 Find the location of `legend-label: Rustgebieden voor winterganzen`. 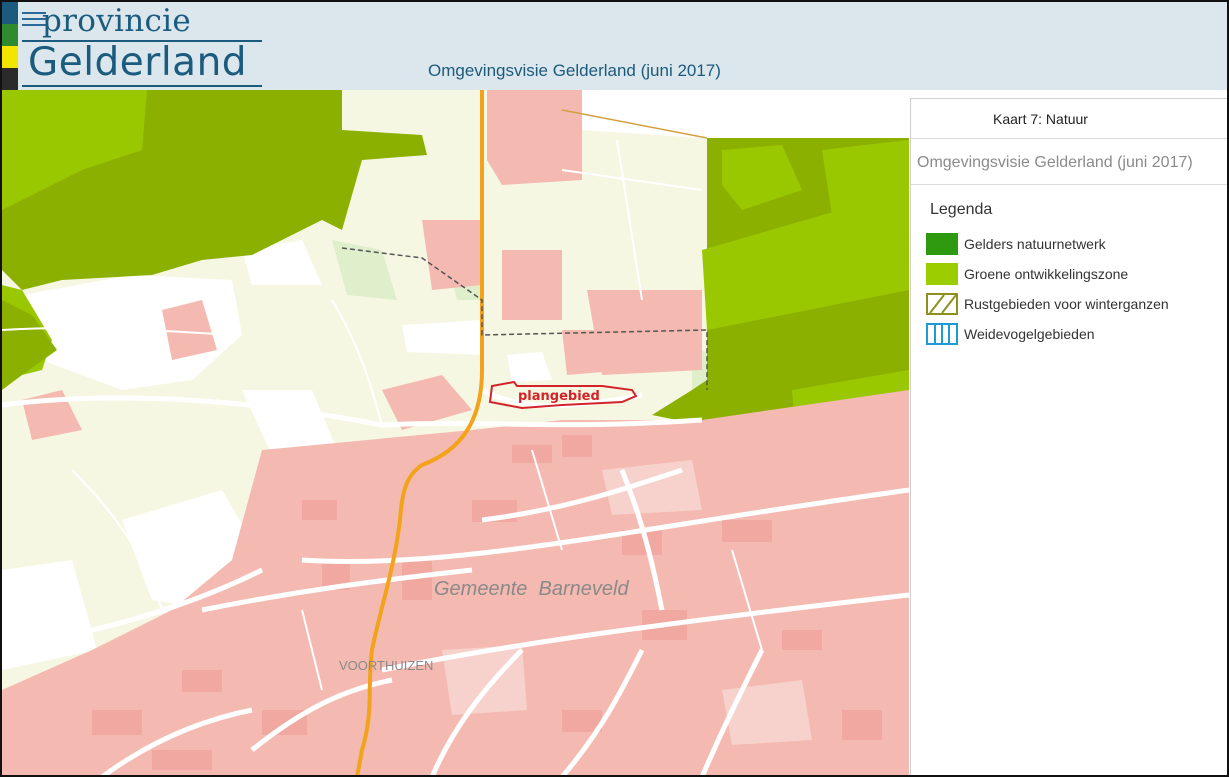

legend-label: Rustgebieden voor winterganzen is located at coordinates (1066, 304).